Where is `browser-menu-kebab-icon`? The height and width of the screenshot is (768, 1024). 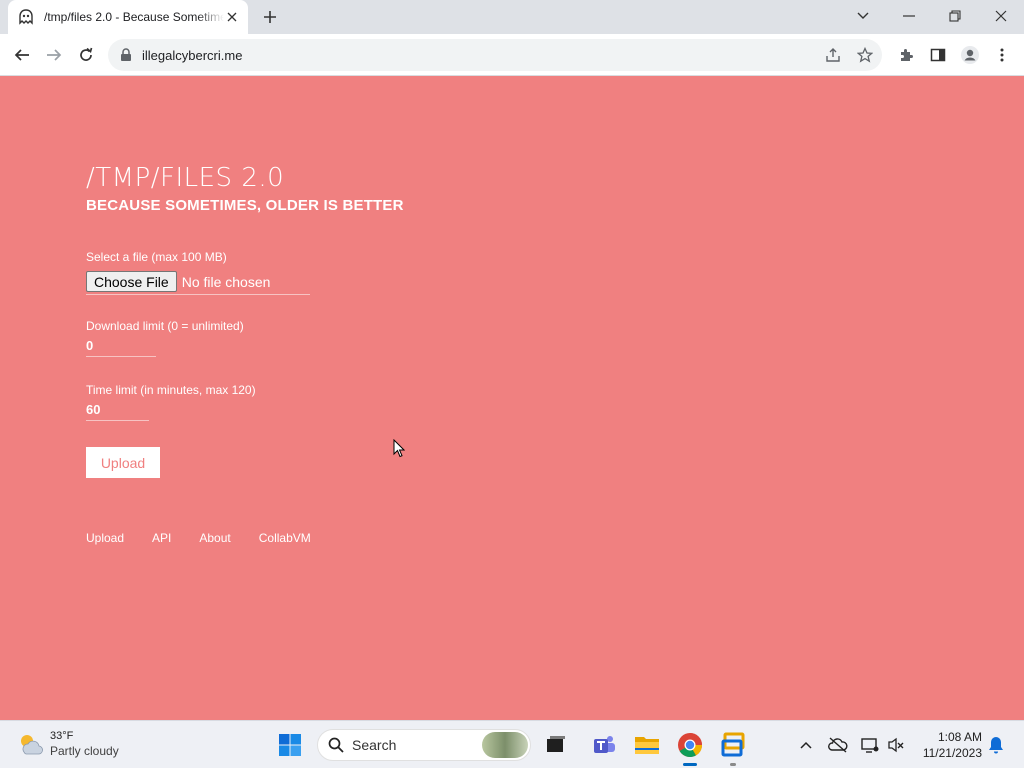 browser-menu-kebab-icon is located at coordinates (1002, 55).